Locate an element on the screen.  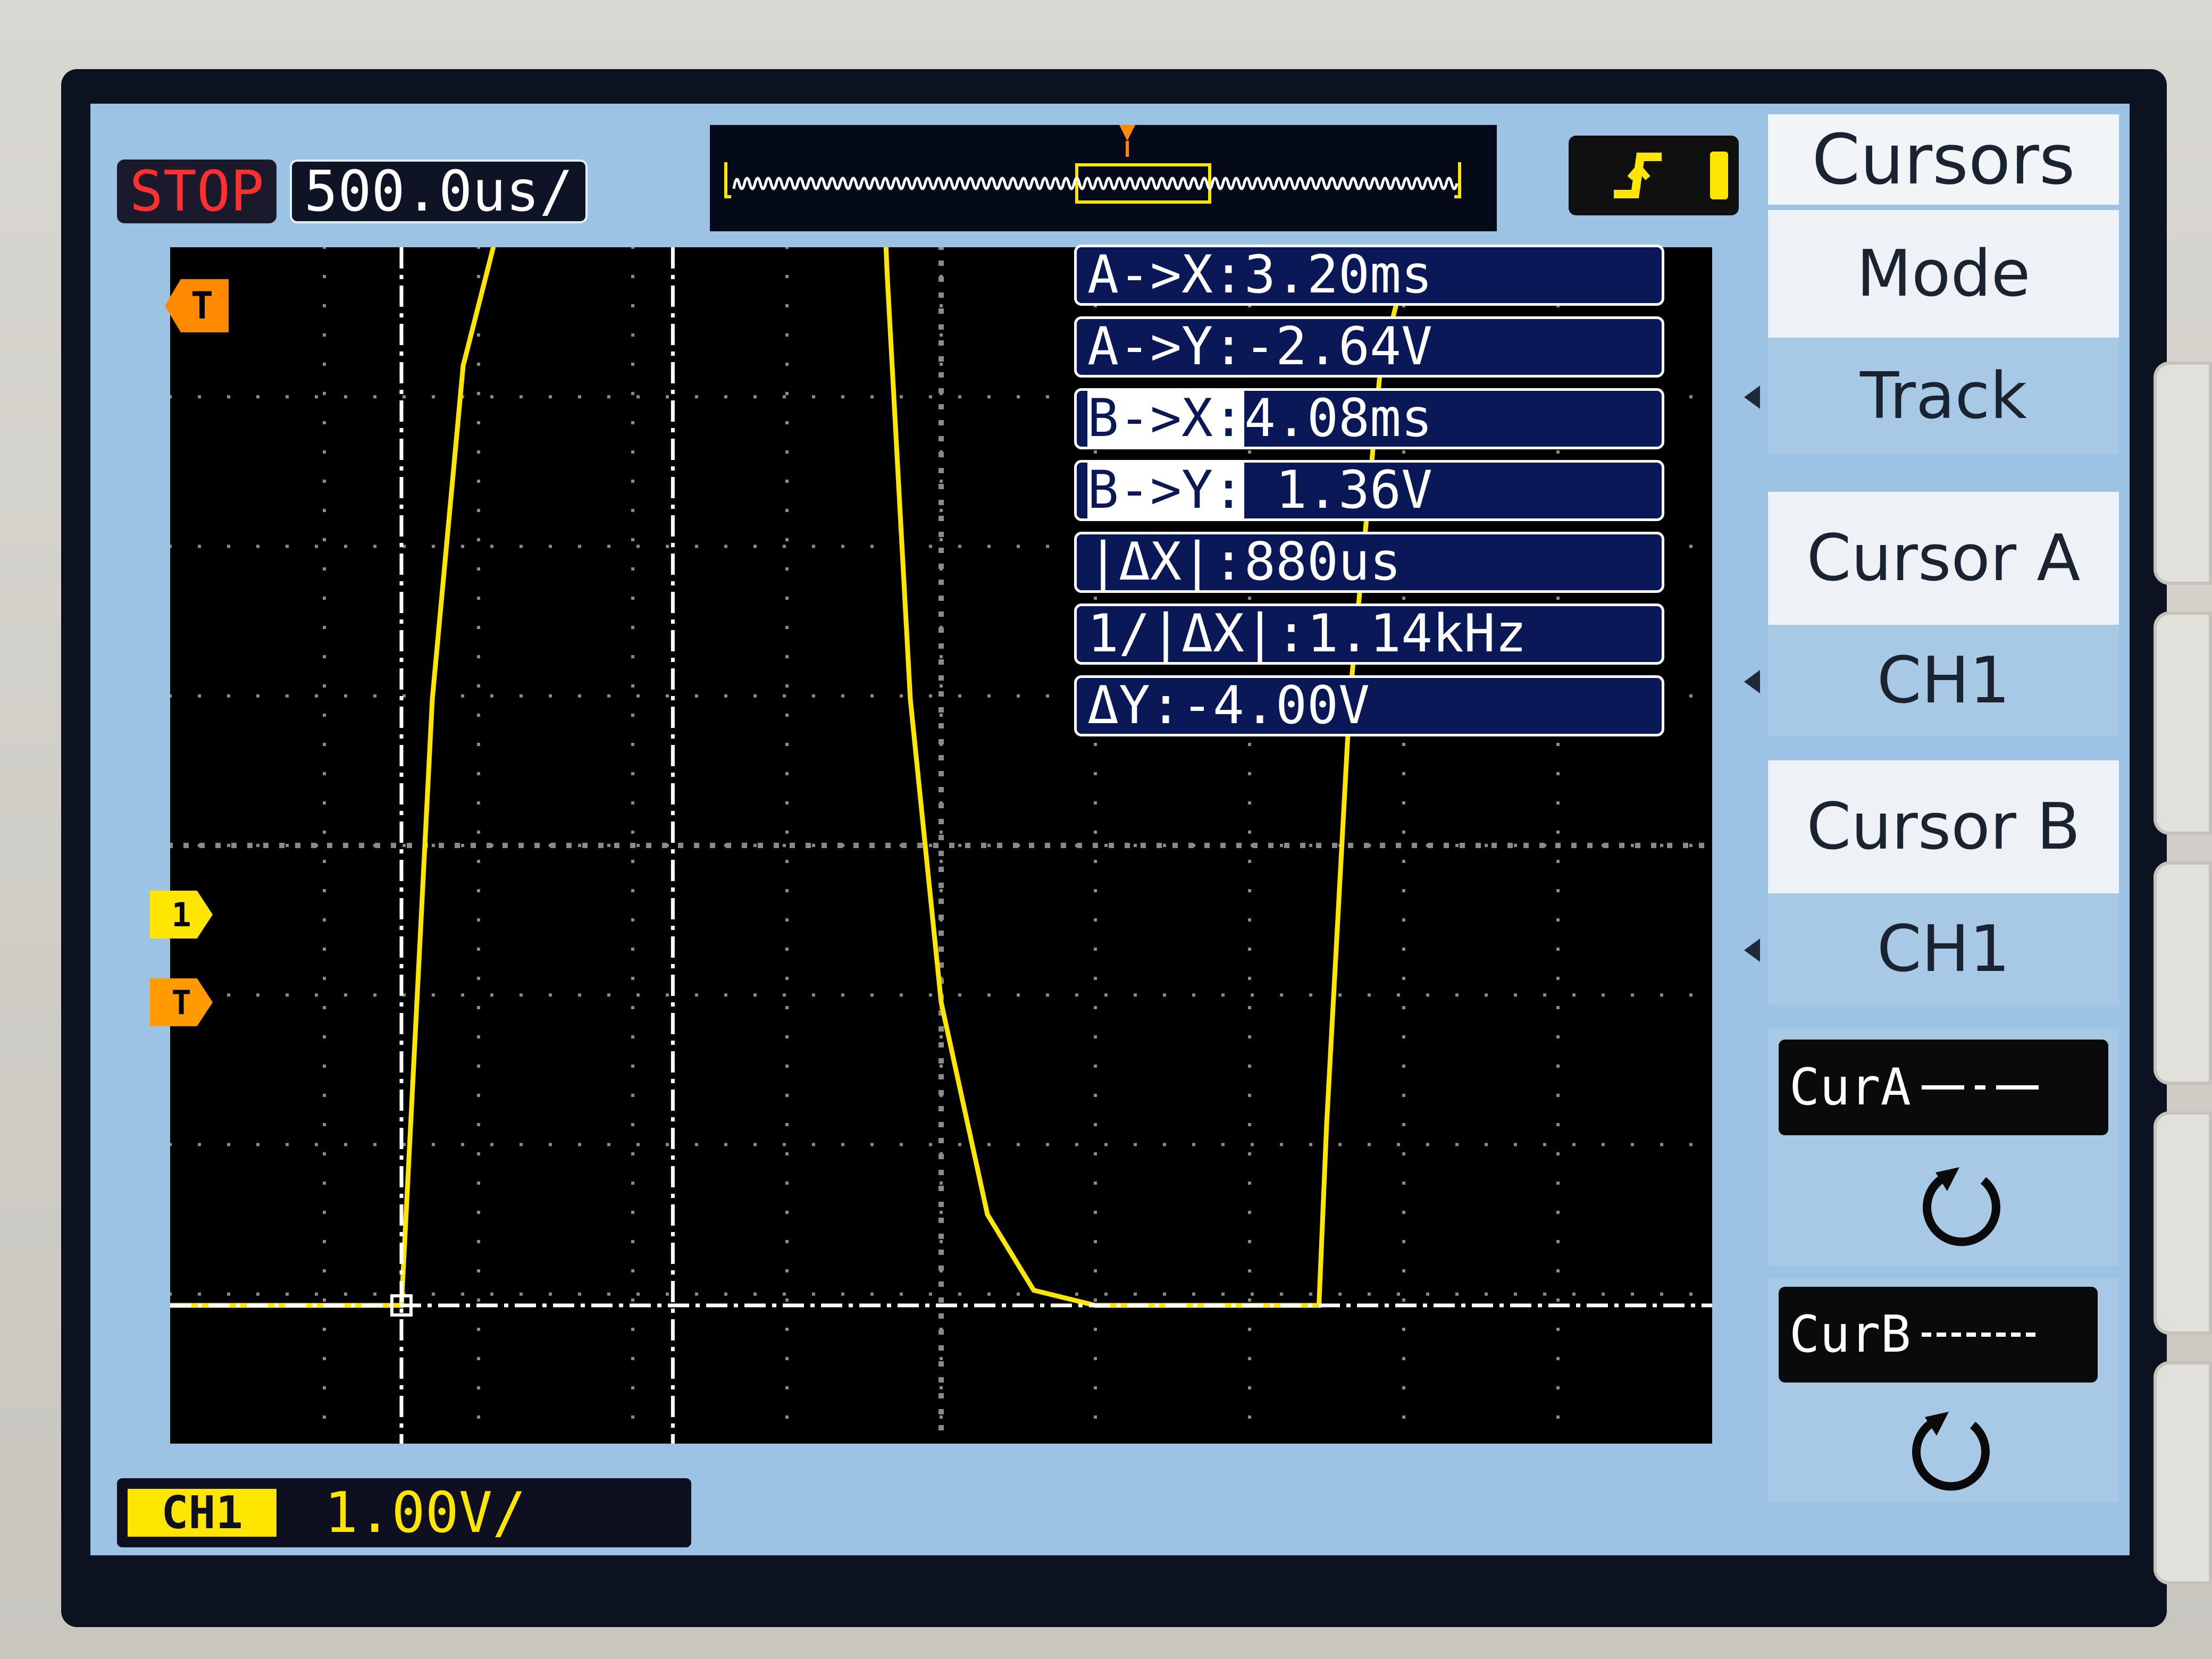
measurement-row: A->X:3.20ms is located at coordinates (1369, 275).